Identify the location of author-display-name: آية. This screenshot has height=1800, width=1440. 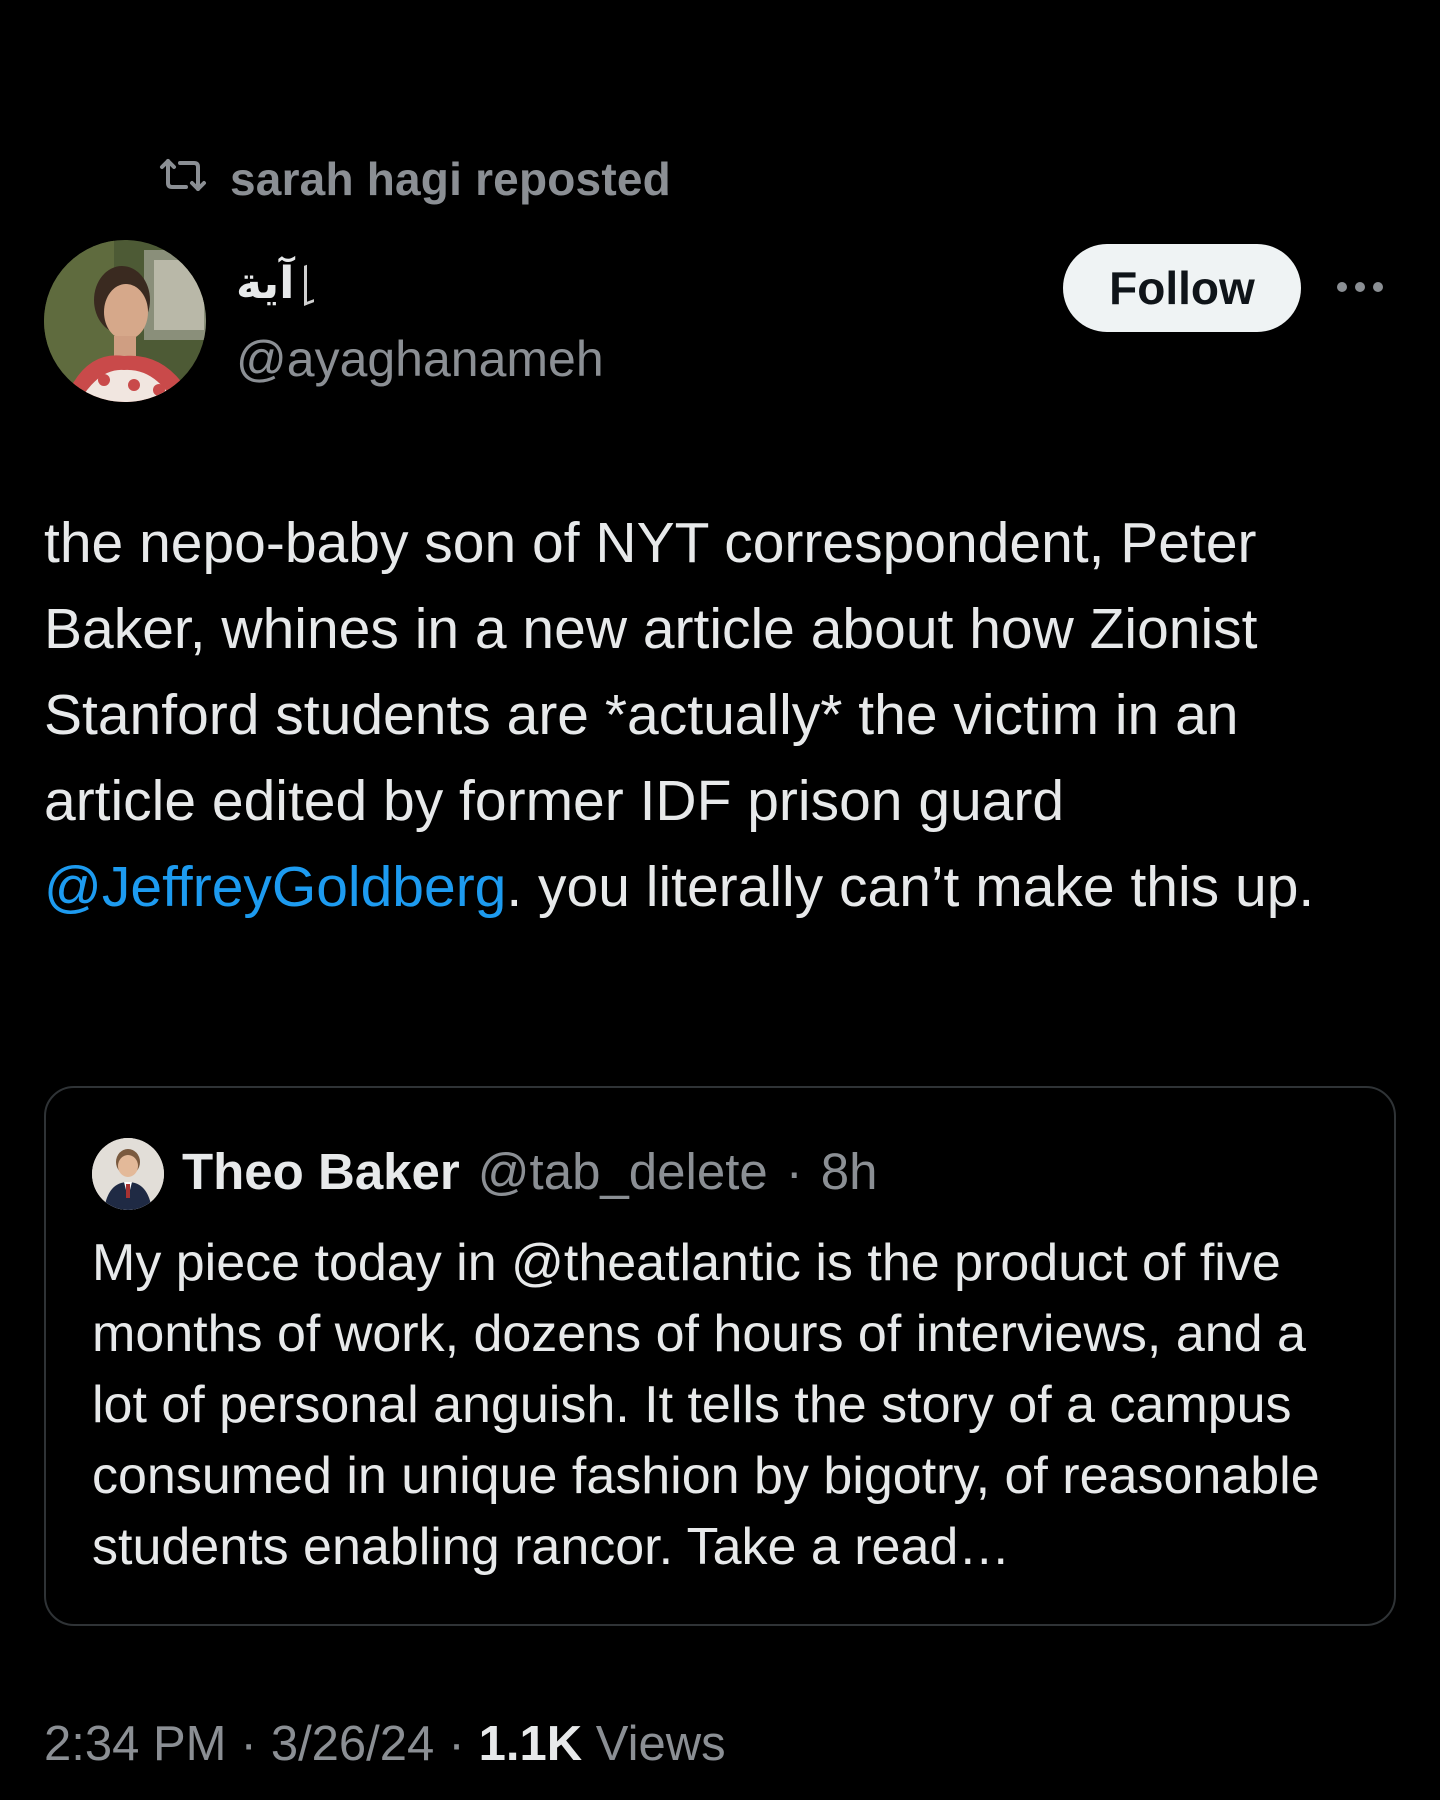
(275, 283).